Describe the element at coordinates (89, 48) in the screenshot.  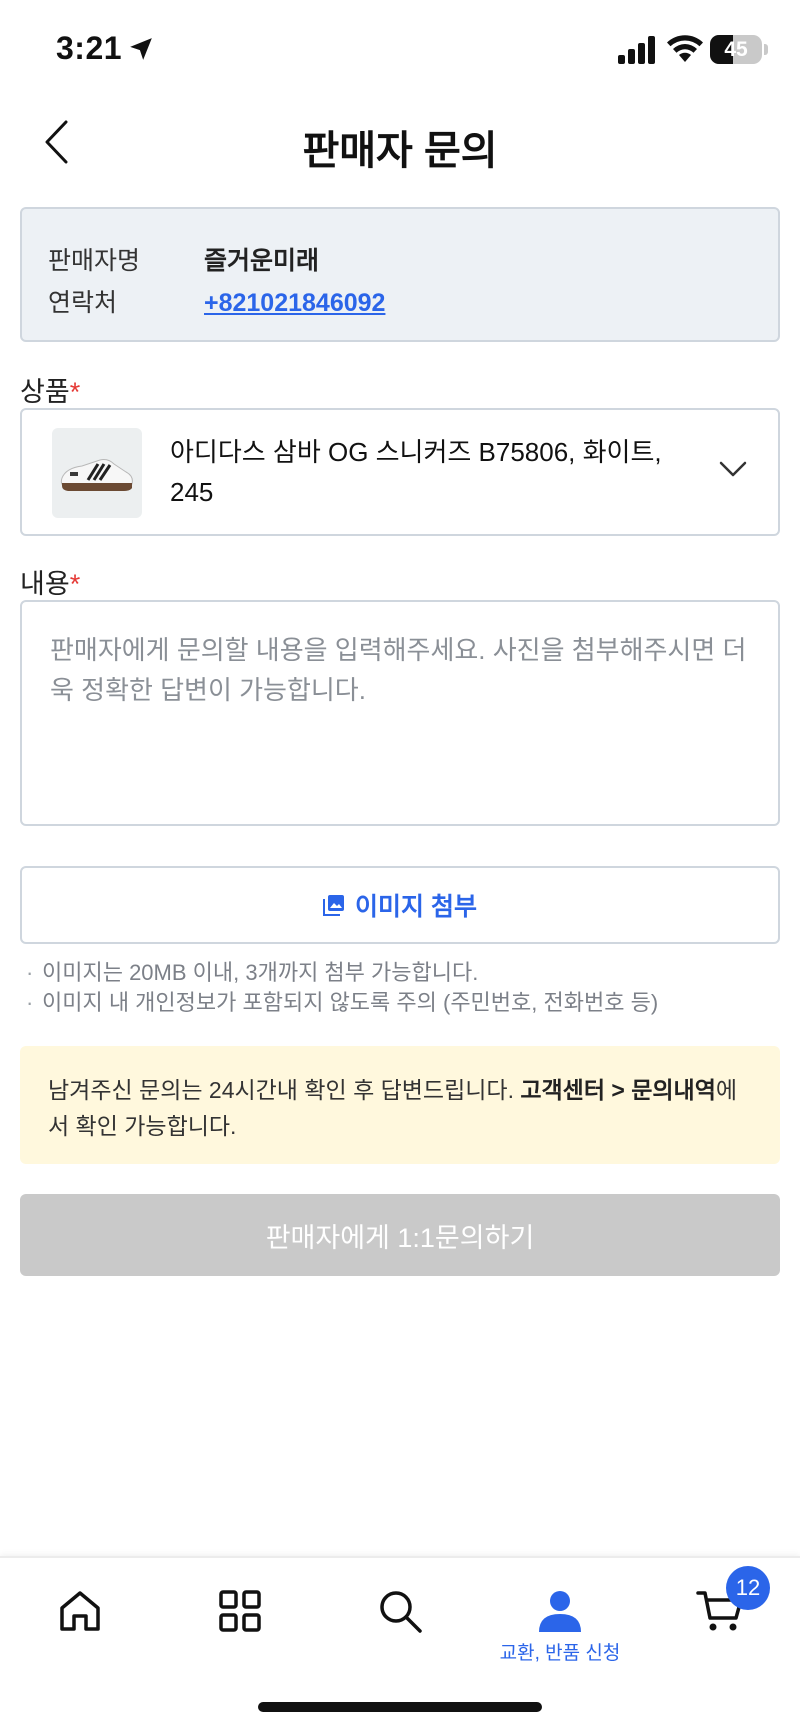
I see `status-time: 3:21` at that location.